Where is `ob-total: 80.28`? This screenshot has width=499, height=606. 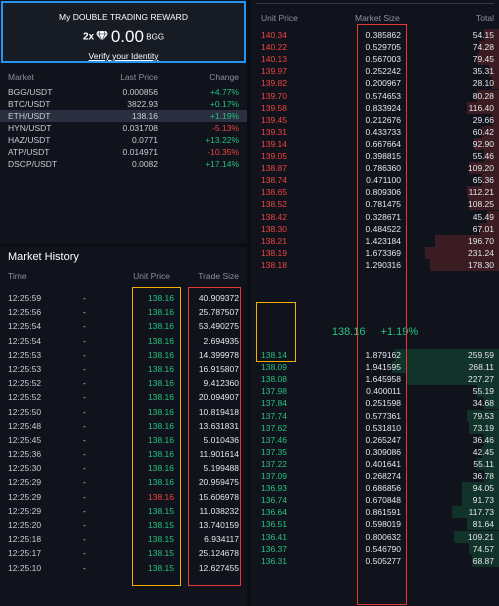 ob-total: 80.28 is located at coordinates (483, 95).